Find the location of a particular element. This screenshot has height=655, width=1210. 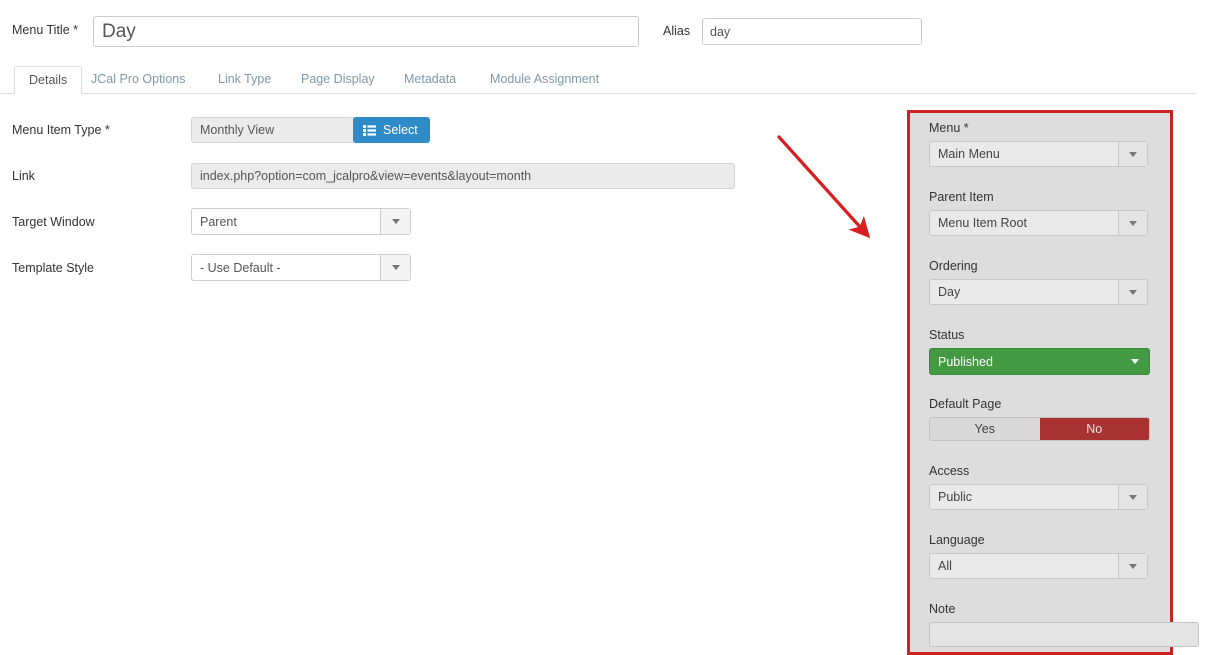

note-input is located at coordinates (1064, 634).